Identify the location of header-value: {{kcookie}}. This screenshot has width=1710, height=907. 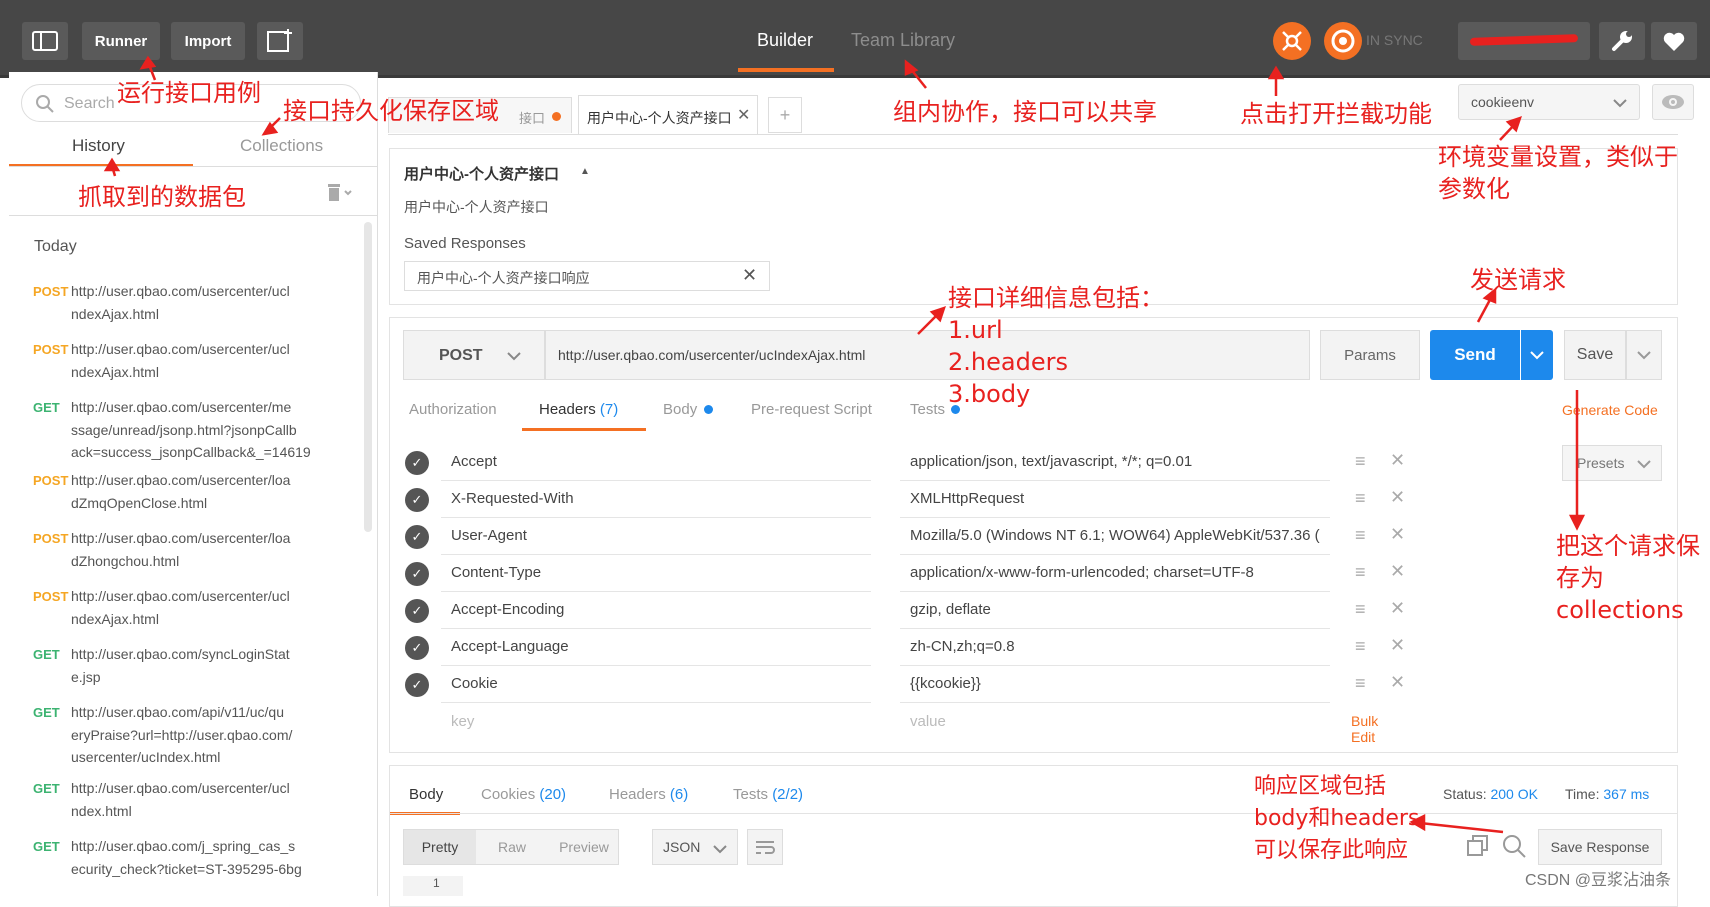
(1115, 683).